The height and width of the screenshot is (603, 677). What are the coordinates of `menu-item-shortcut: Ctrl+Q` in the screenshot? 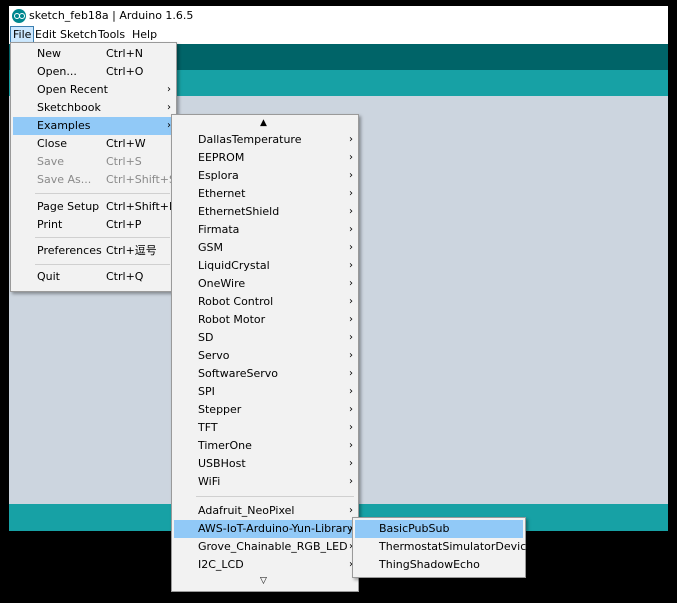 It's located at (125, 276).